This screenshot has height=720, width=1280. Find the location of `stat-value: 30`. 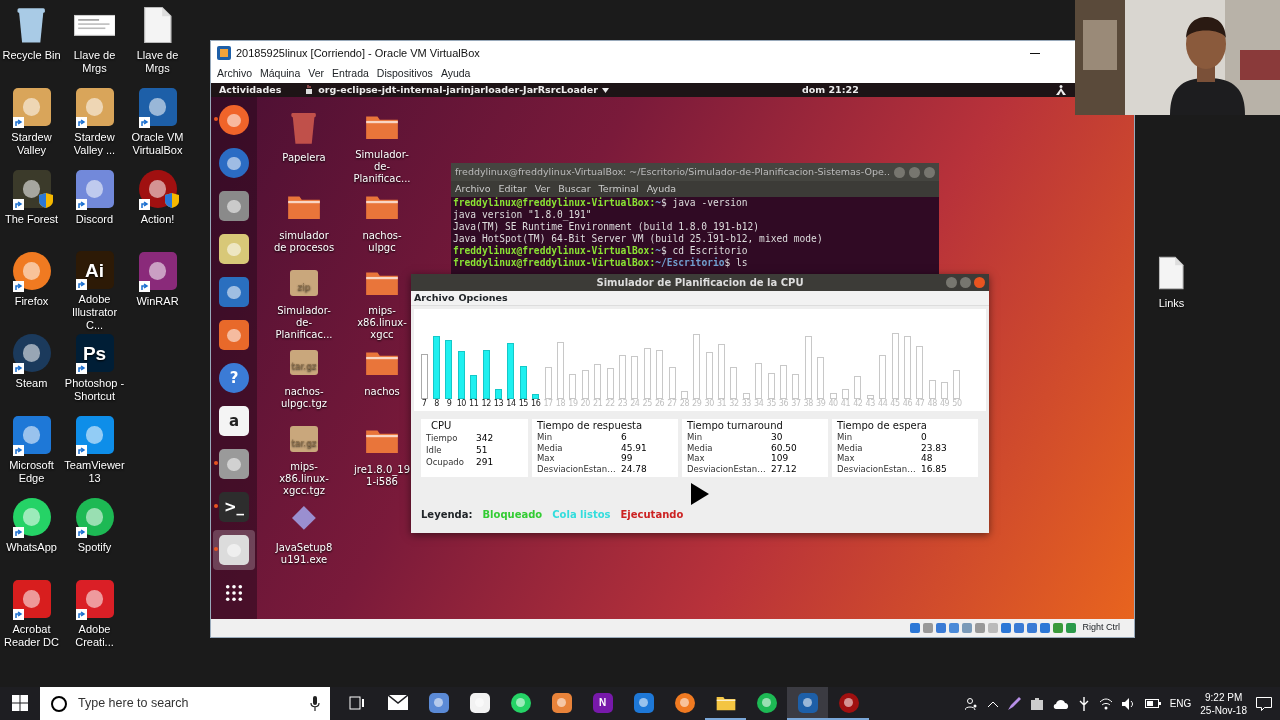

stat-value: 30 is located at coordinates (777, 437).